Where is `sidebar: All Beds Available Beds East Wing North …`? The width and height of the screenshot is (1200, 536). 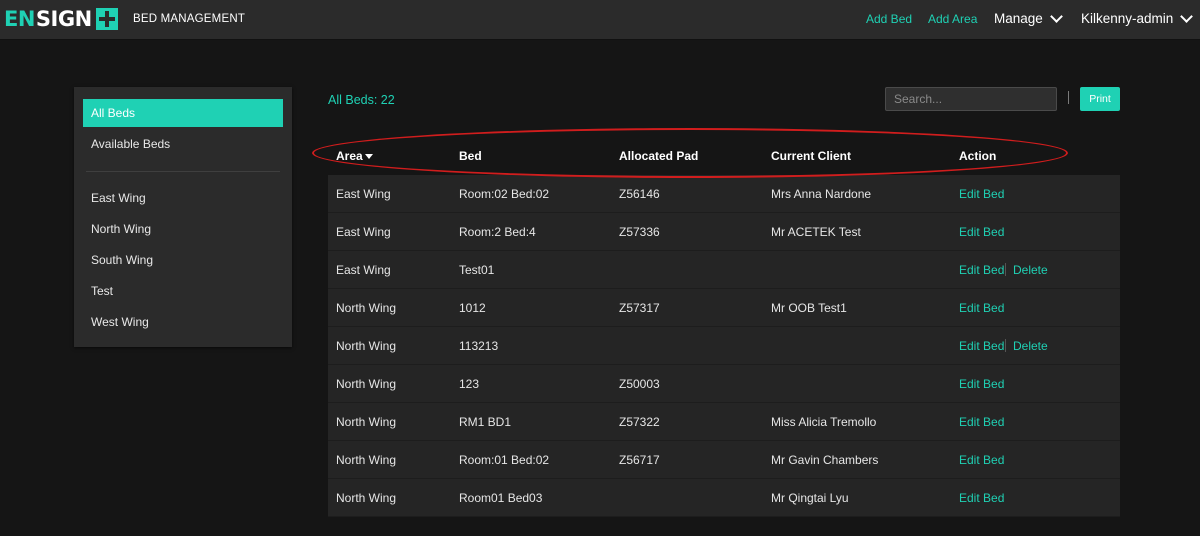
sidebar: All Beds Available Beds East Wing North … is located at coordinates (183, 217).